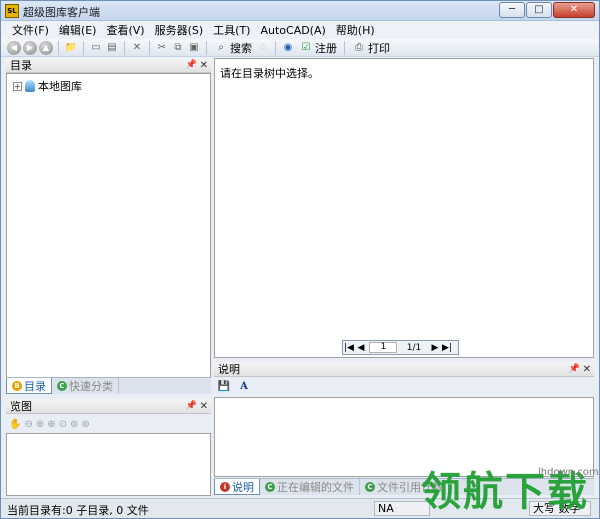 Image resolution: width=600 pixels, height=519 pixels. I want to click on window-title: 超级图库客户端, so click(61, 12).